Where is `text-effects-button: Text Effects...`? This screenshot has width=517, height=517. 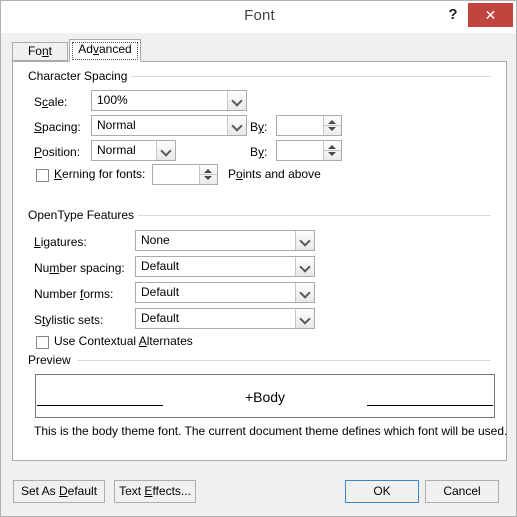 text-effects-button: Text Effects... is located at coordinates (155, 491).